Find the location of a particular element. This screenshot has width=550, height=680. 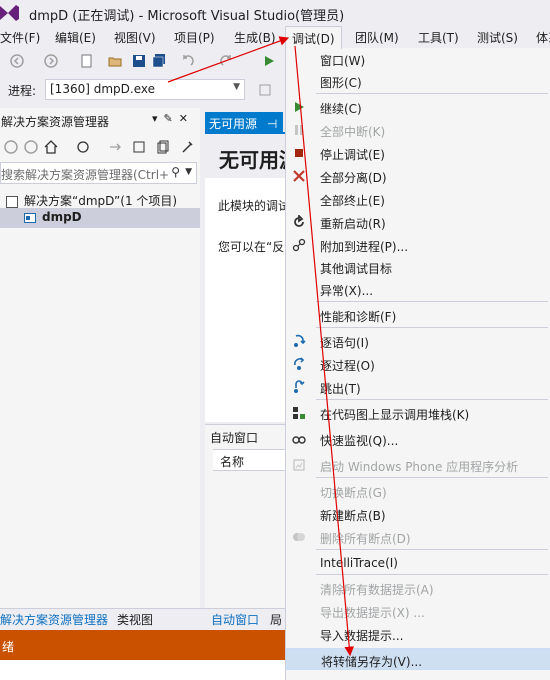

menu-item-label: IntelliTrace(I) is located at coordinates (359, 563).